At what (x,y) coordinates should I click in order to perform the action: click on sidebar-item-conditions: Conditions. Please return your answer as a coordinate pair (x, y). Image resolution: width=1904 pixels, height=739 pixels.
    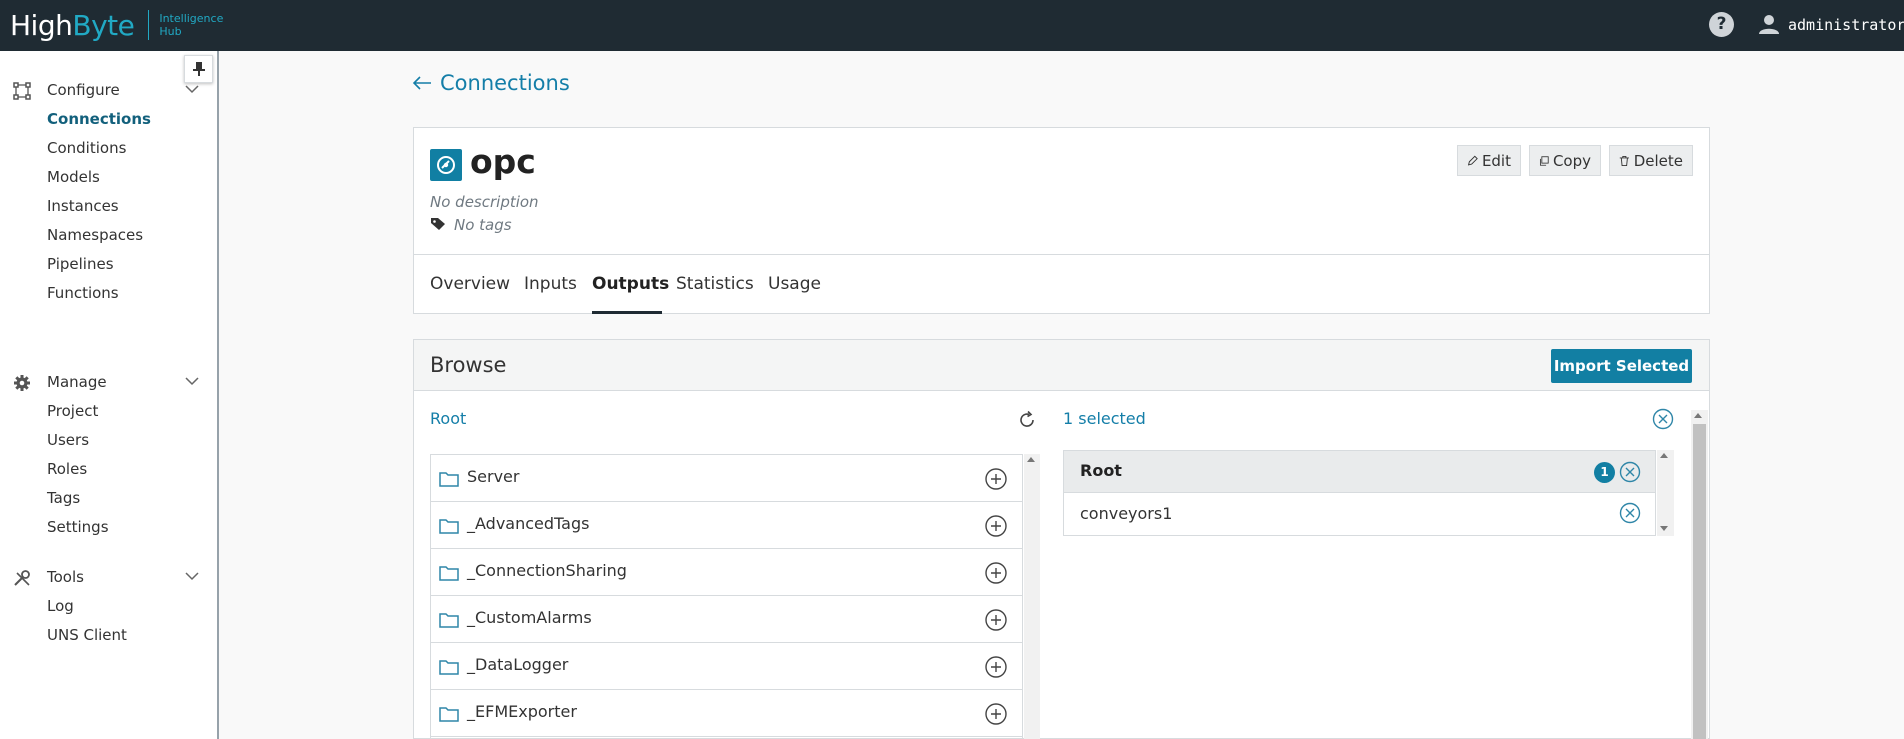
    Looking at the image, I should click on (108, 148).